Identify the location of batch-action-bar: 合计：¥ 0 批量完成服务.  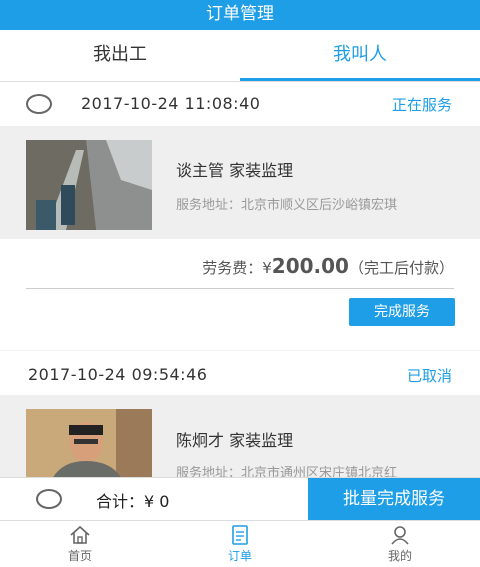
(240, 499).